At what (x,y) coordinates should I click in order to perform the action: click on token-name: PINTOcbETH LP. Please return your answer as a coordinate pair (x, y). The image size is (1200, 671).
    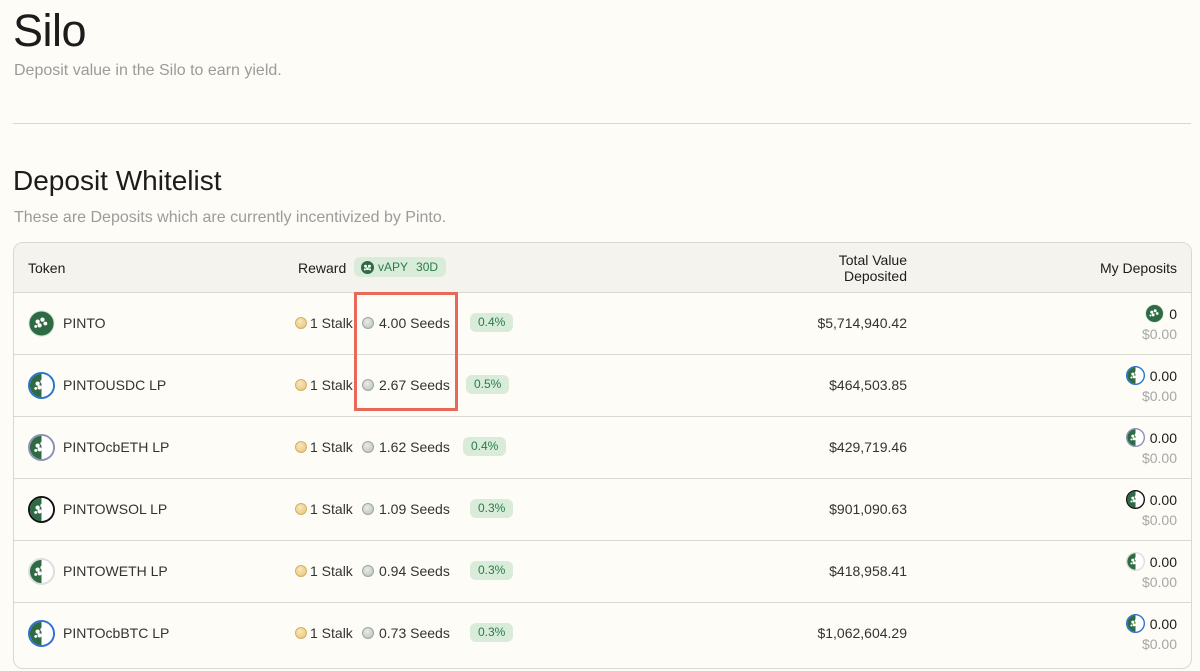
    Looking at the image, I should click on (116, 447).